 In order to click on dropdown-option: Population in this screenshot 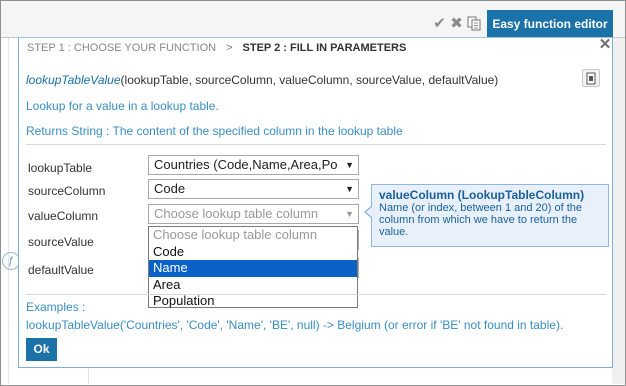, I will do `click(253, 301)`.